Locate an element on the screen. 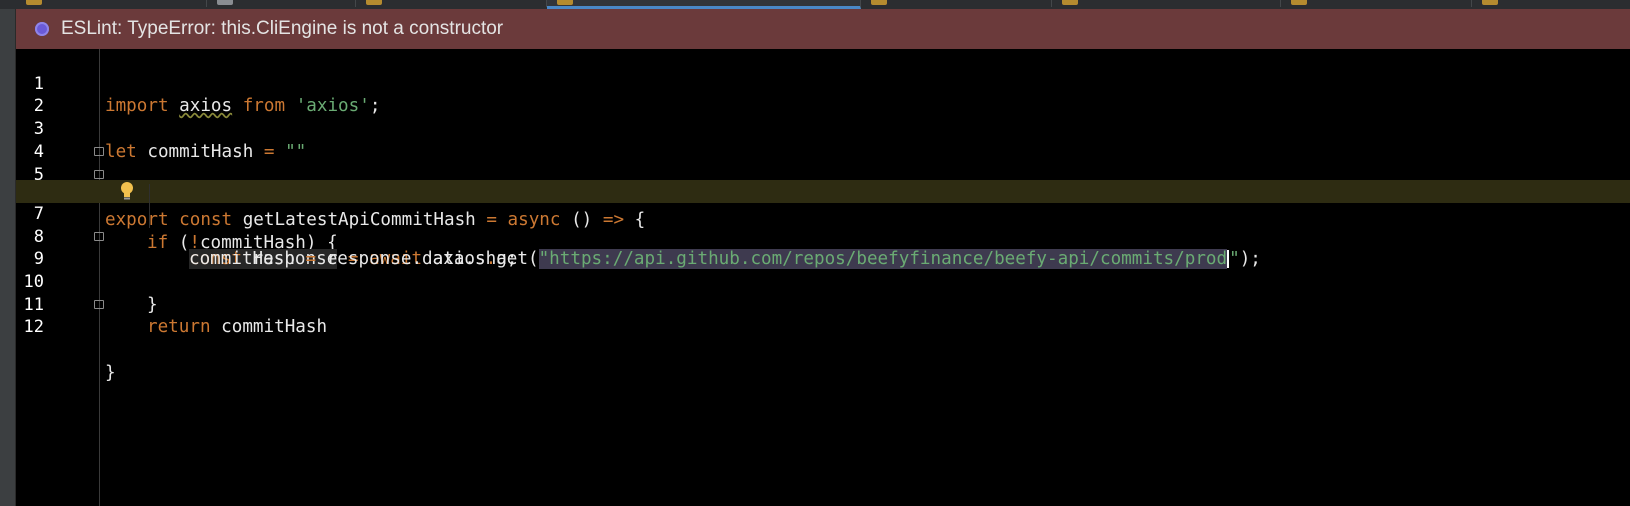  editor-tab-active is located at coordinates (704, 4).